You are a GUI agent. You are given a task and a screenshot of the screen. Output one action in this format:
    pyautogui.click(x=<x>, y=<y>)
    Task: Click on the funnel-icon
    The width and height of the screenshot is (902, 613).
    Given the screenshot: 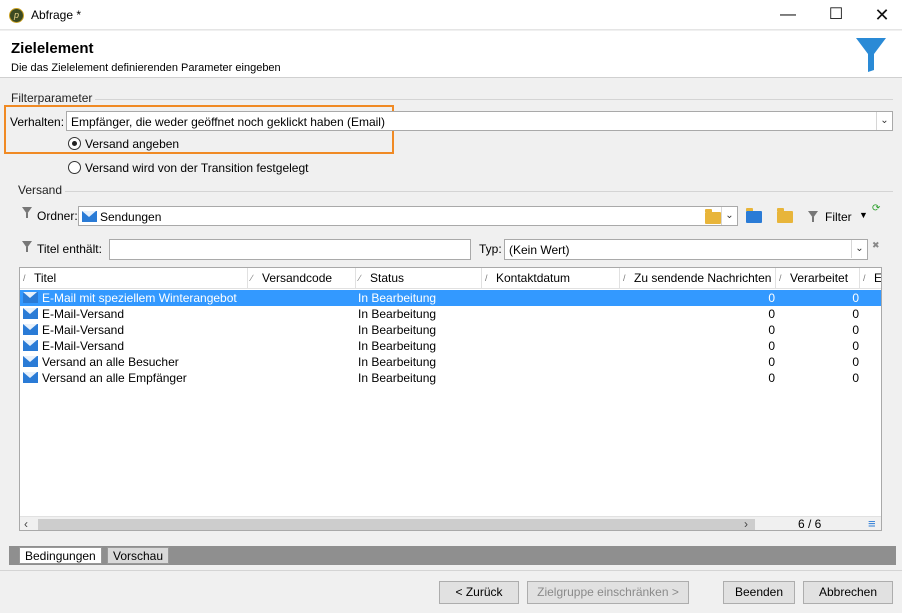 What is the action you would take?
    pyautogui.click(x=871, y=55)
    